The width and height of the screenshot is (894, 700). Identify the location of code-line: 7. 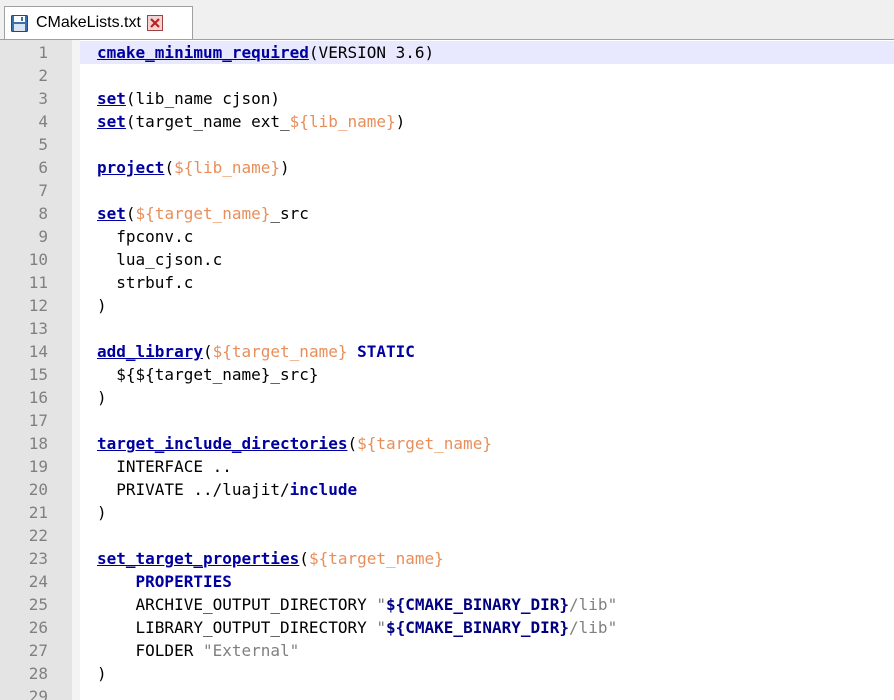
(447, 190).